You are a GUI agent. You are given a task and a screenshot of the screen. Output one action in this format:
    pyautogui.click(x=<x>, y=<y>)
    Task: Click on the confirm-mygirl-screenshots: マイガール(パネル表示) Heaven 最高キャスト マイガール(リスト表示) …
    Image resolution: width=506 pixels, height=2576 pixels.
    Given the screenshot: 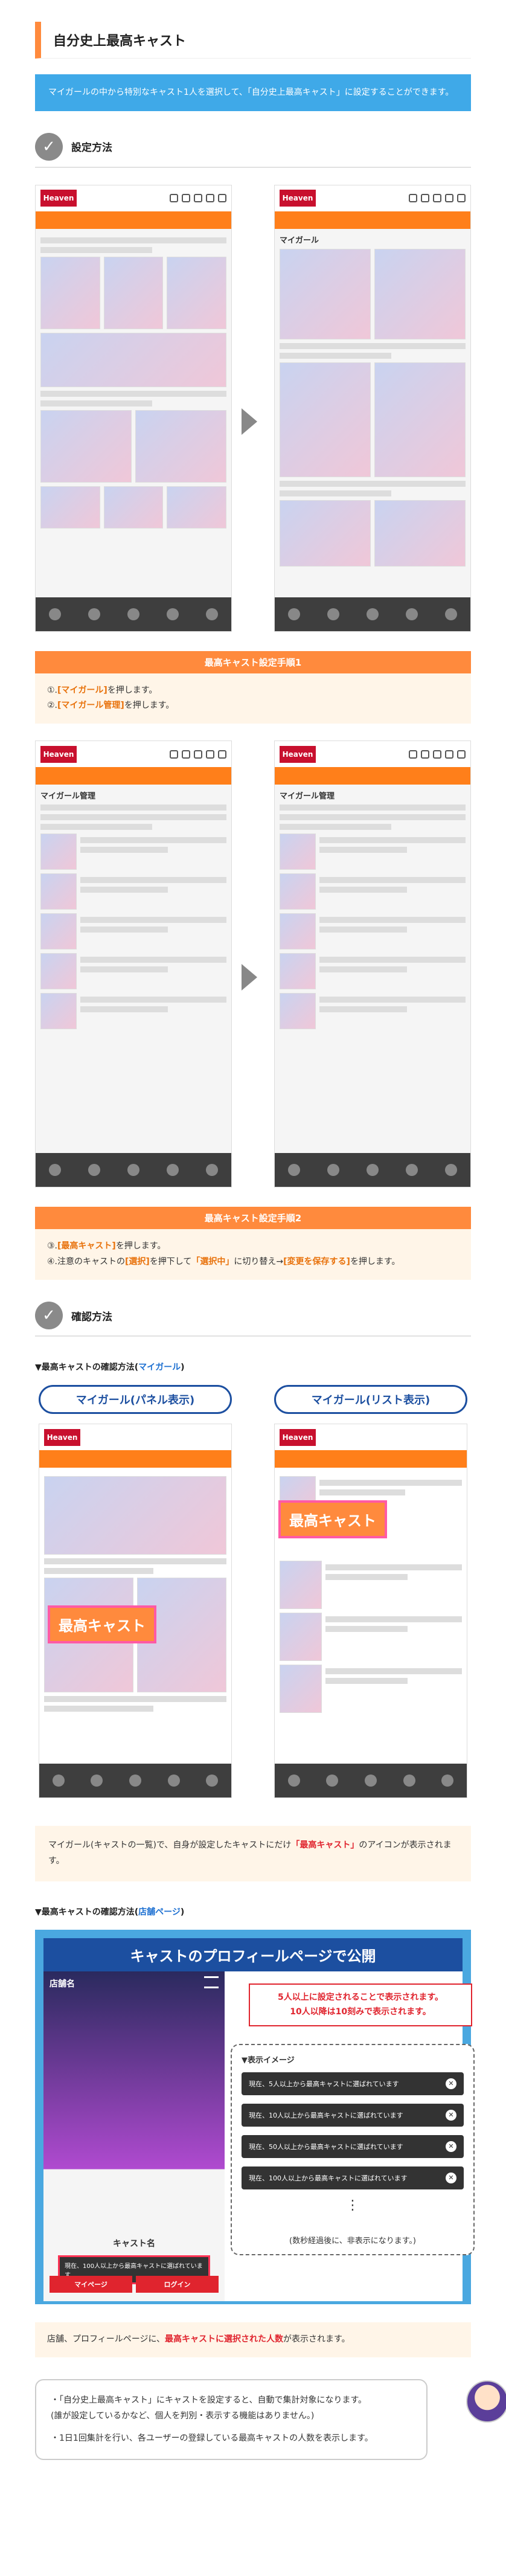 What is the action you would take?
    pyautogui.click(x=253, y=1596)
    